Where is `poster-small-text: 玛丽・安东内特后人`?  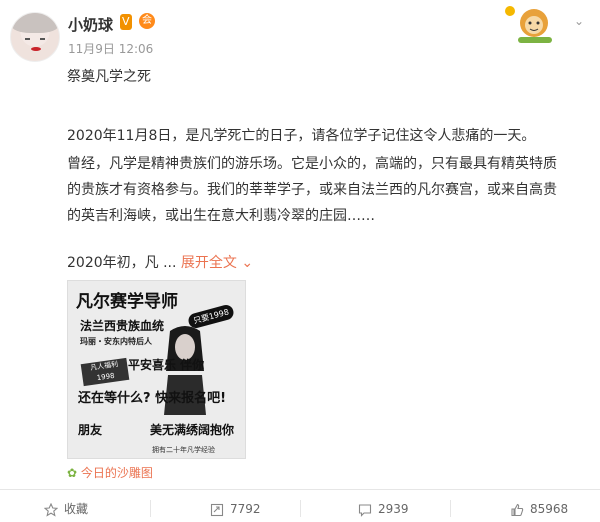 poster-small-text: 玛丽・安东内特后人 is located at coordinates (116, 341).